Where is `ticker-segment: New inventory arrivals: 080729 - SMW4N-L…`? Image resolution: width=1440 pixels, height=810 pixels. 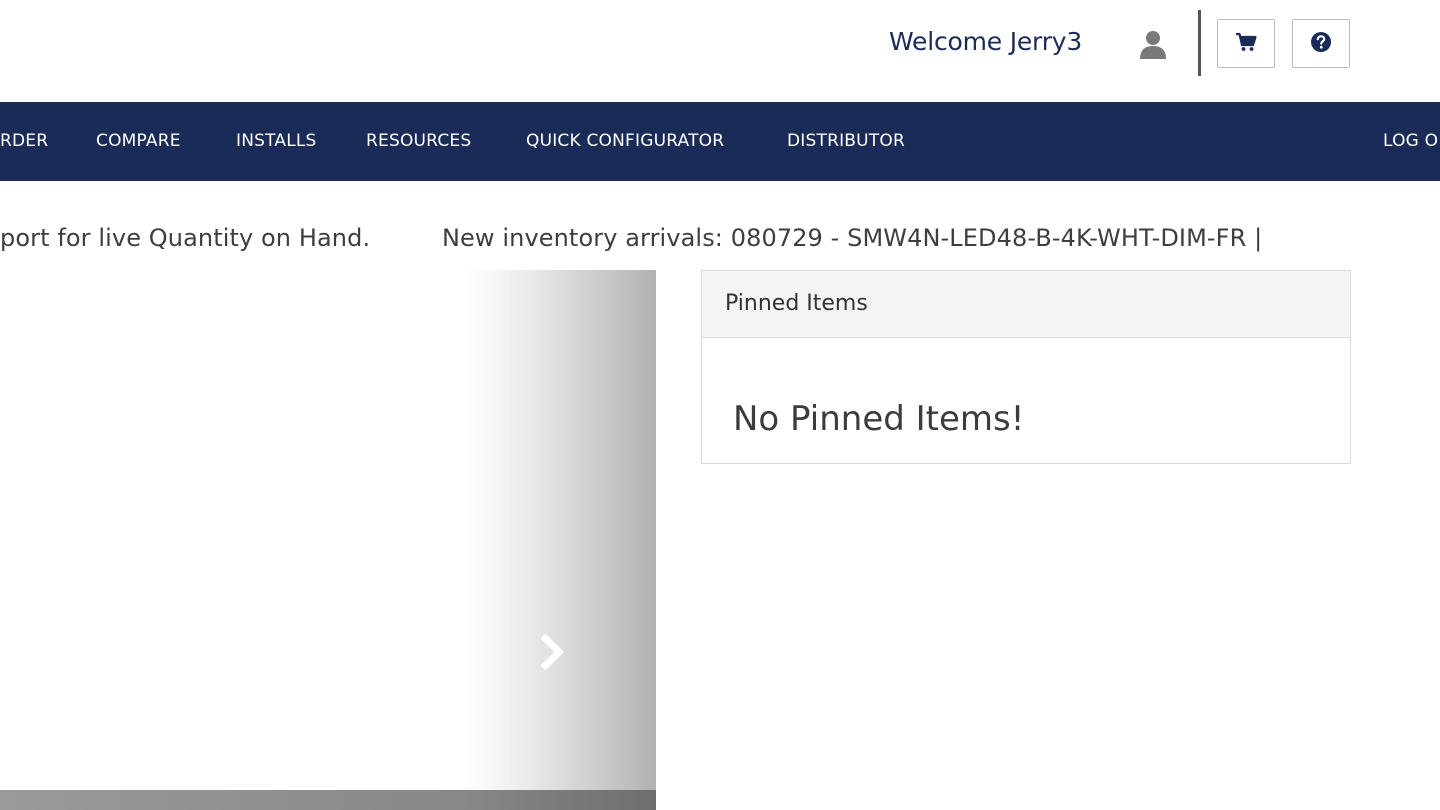 ticker-segment: New inventory arrivals: 080729 - SMW4N-L… is located at coordinates (852, 238).